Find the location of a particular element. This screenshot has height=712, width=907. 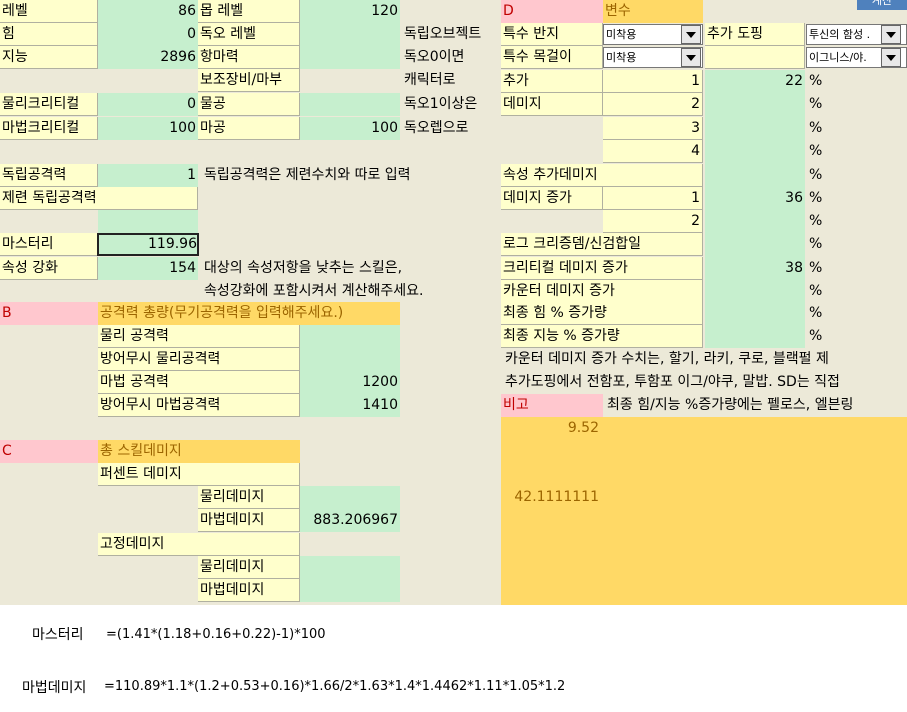

pct-1: % is located at coordinates (816, 81).